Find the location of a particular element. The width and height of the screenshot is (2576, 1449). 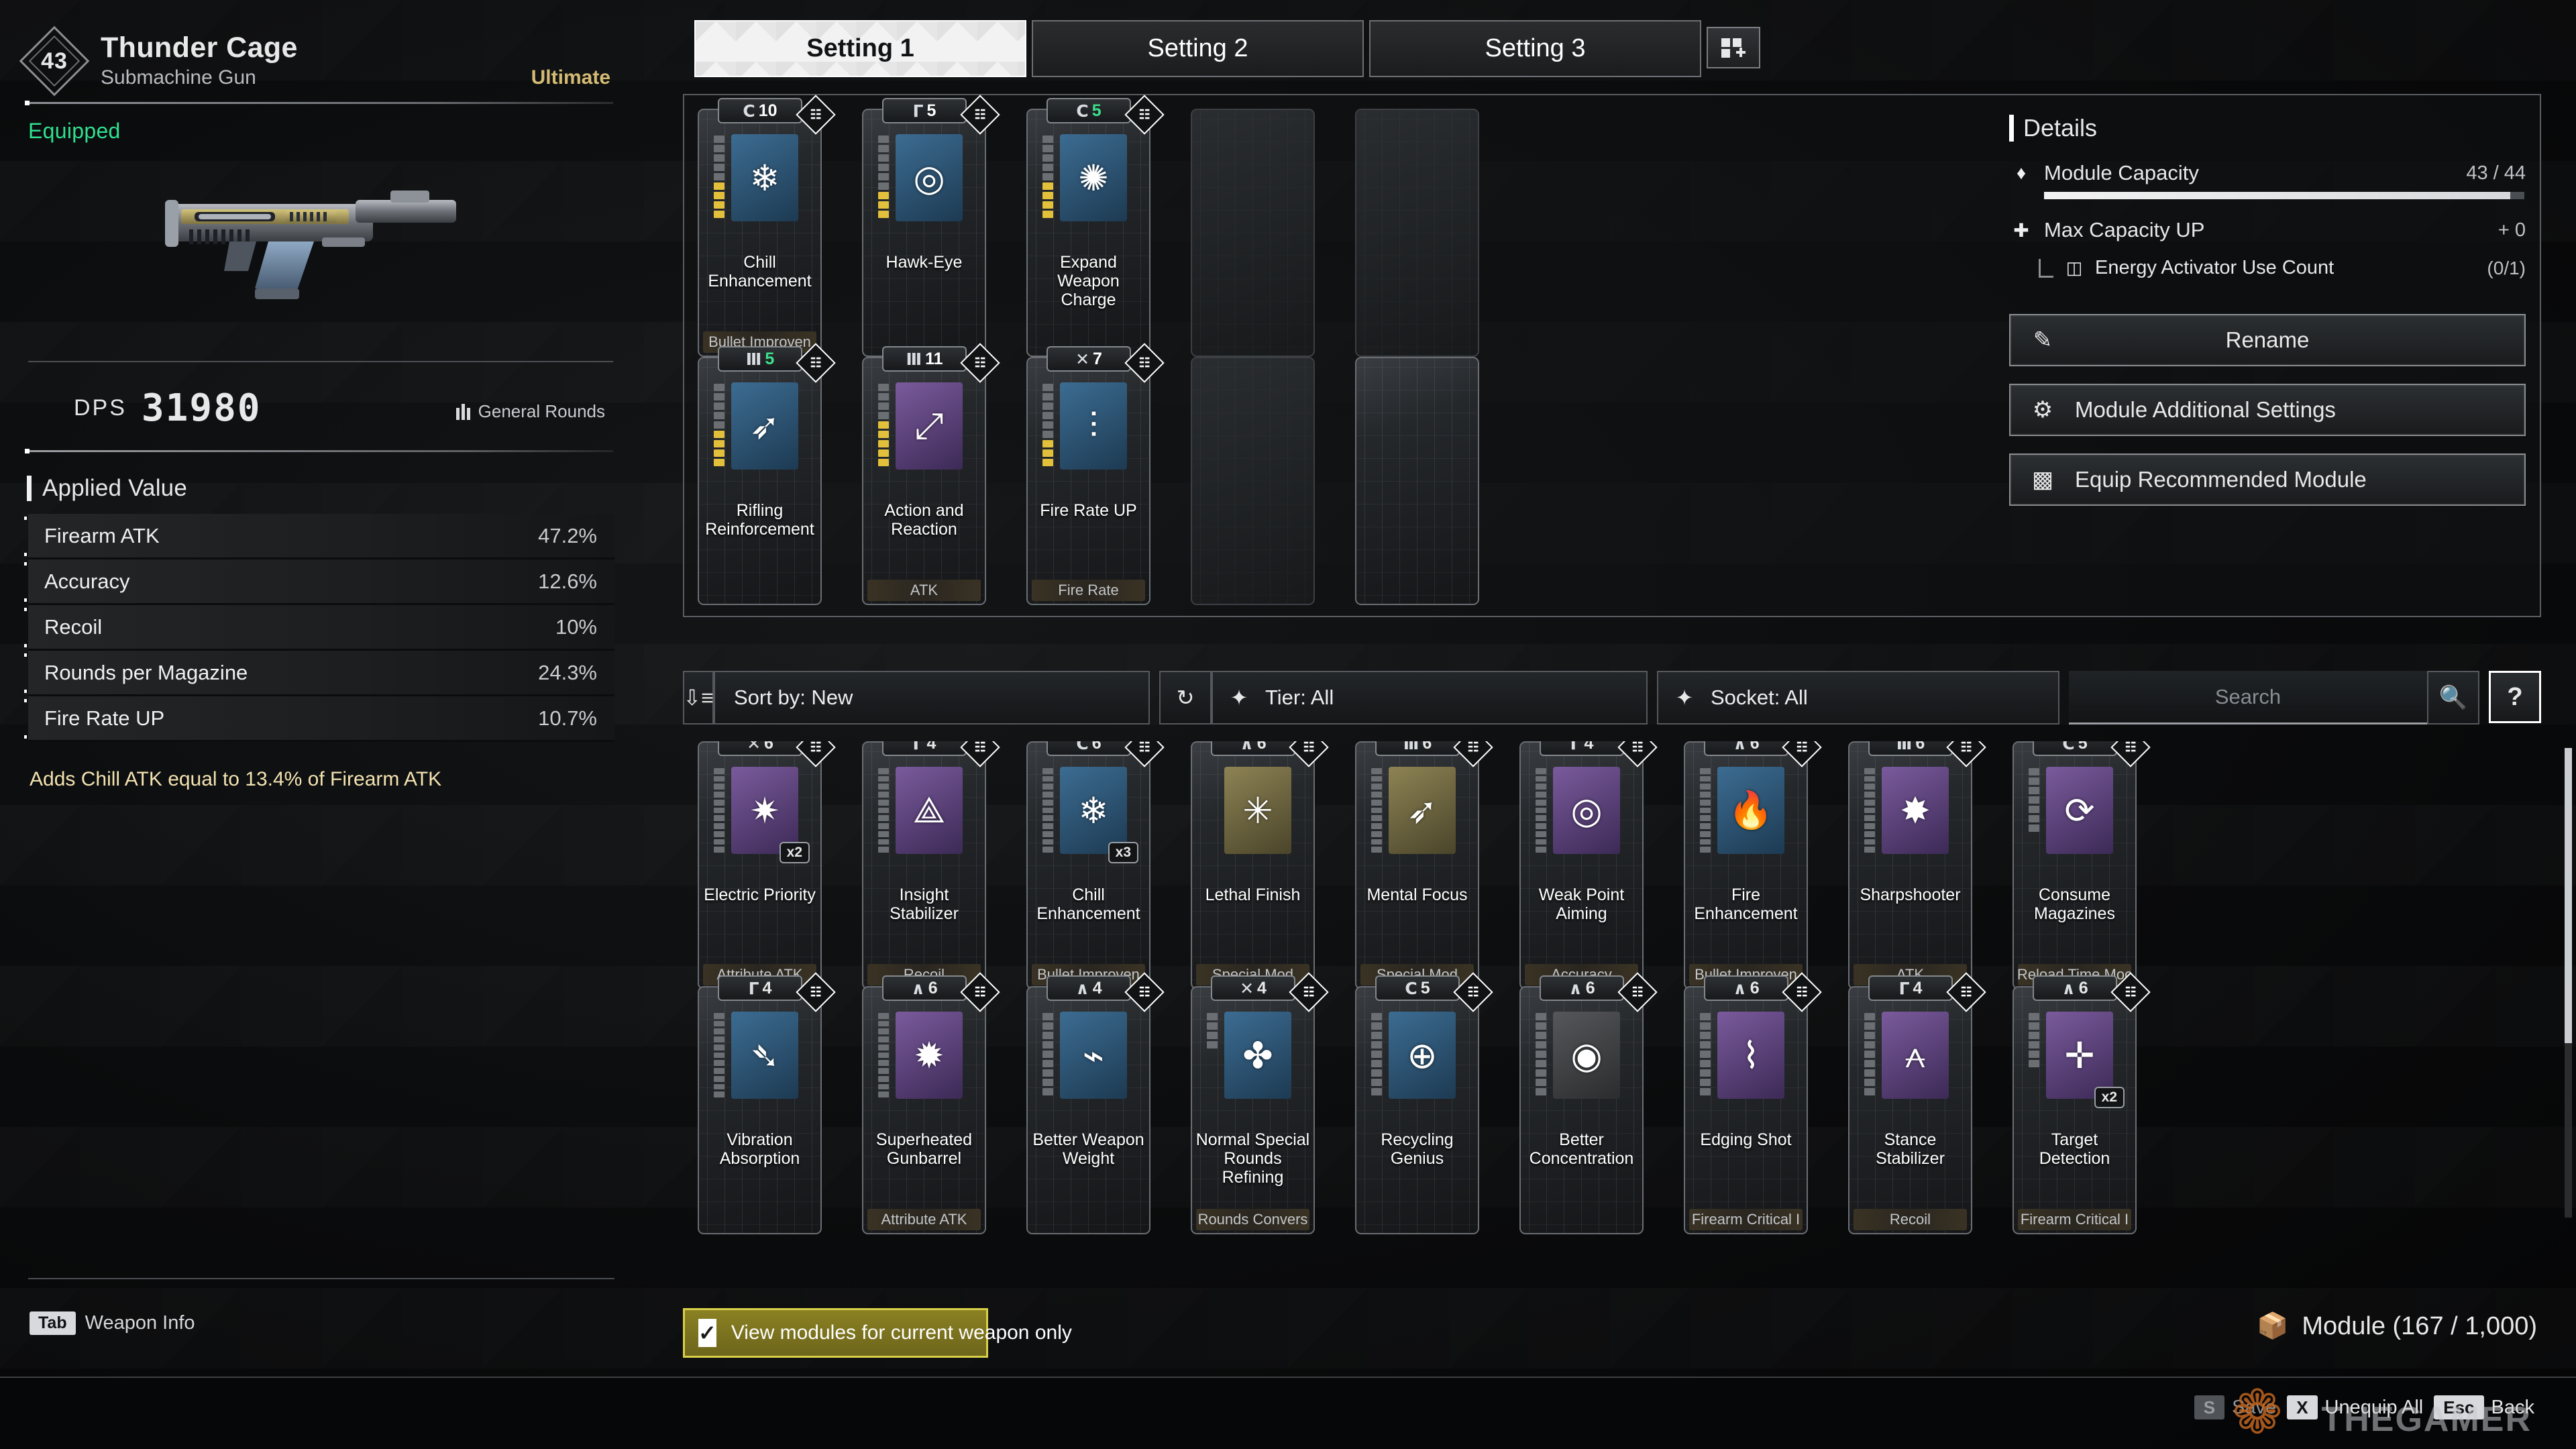

tab-setting-1: Setting 1 is located at coordinates (860, 48).